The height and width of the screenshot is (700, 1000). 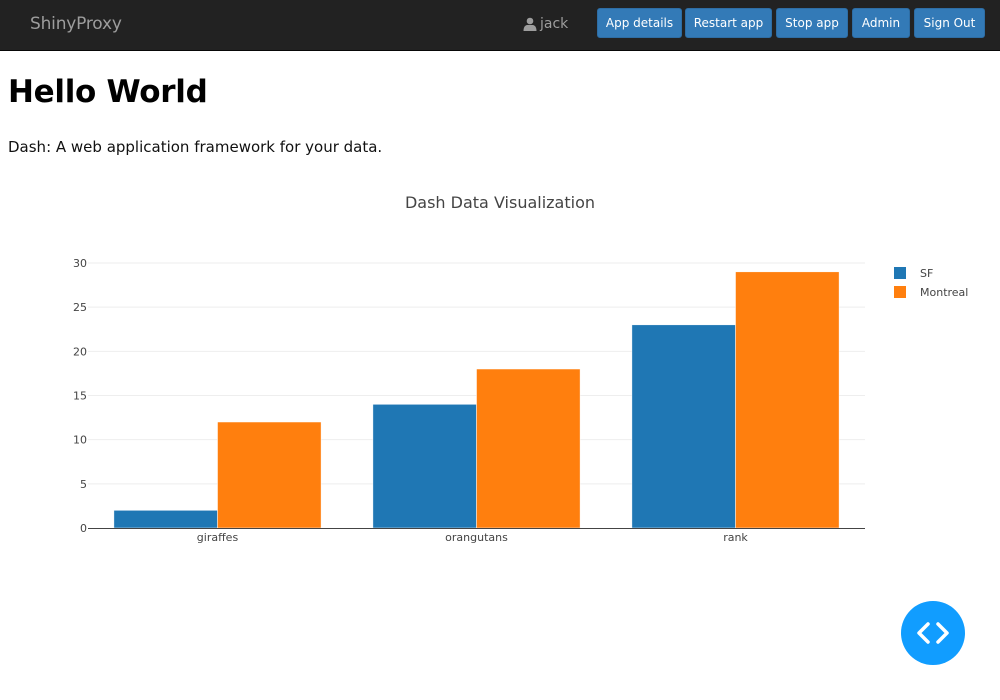 What do you see at coordinates (80, 440) in the screenshot?
I see `y-tick-label: 10` at bounding box center [80, 440].